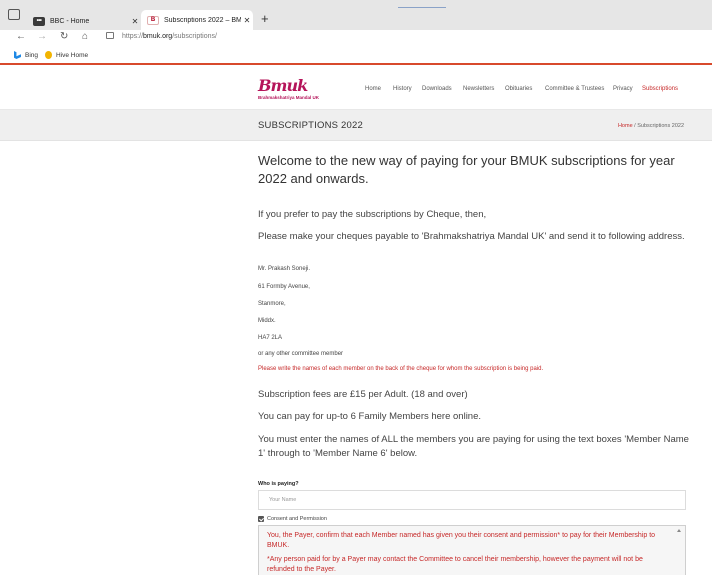  I want to click on back-arrow-icon: ←, so click(21, 37).